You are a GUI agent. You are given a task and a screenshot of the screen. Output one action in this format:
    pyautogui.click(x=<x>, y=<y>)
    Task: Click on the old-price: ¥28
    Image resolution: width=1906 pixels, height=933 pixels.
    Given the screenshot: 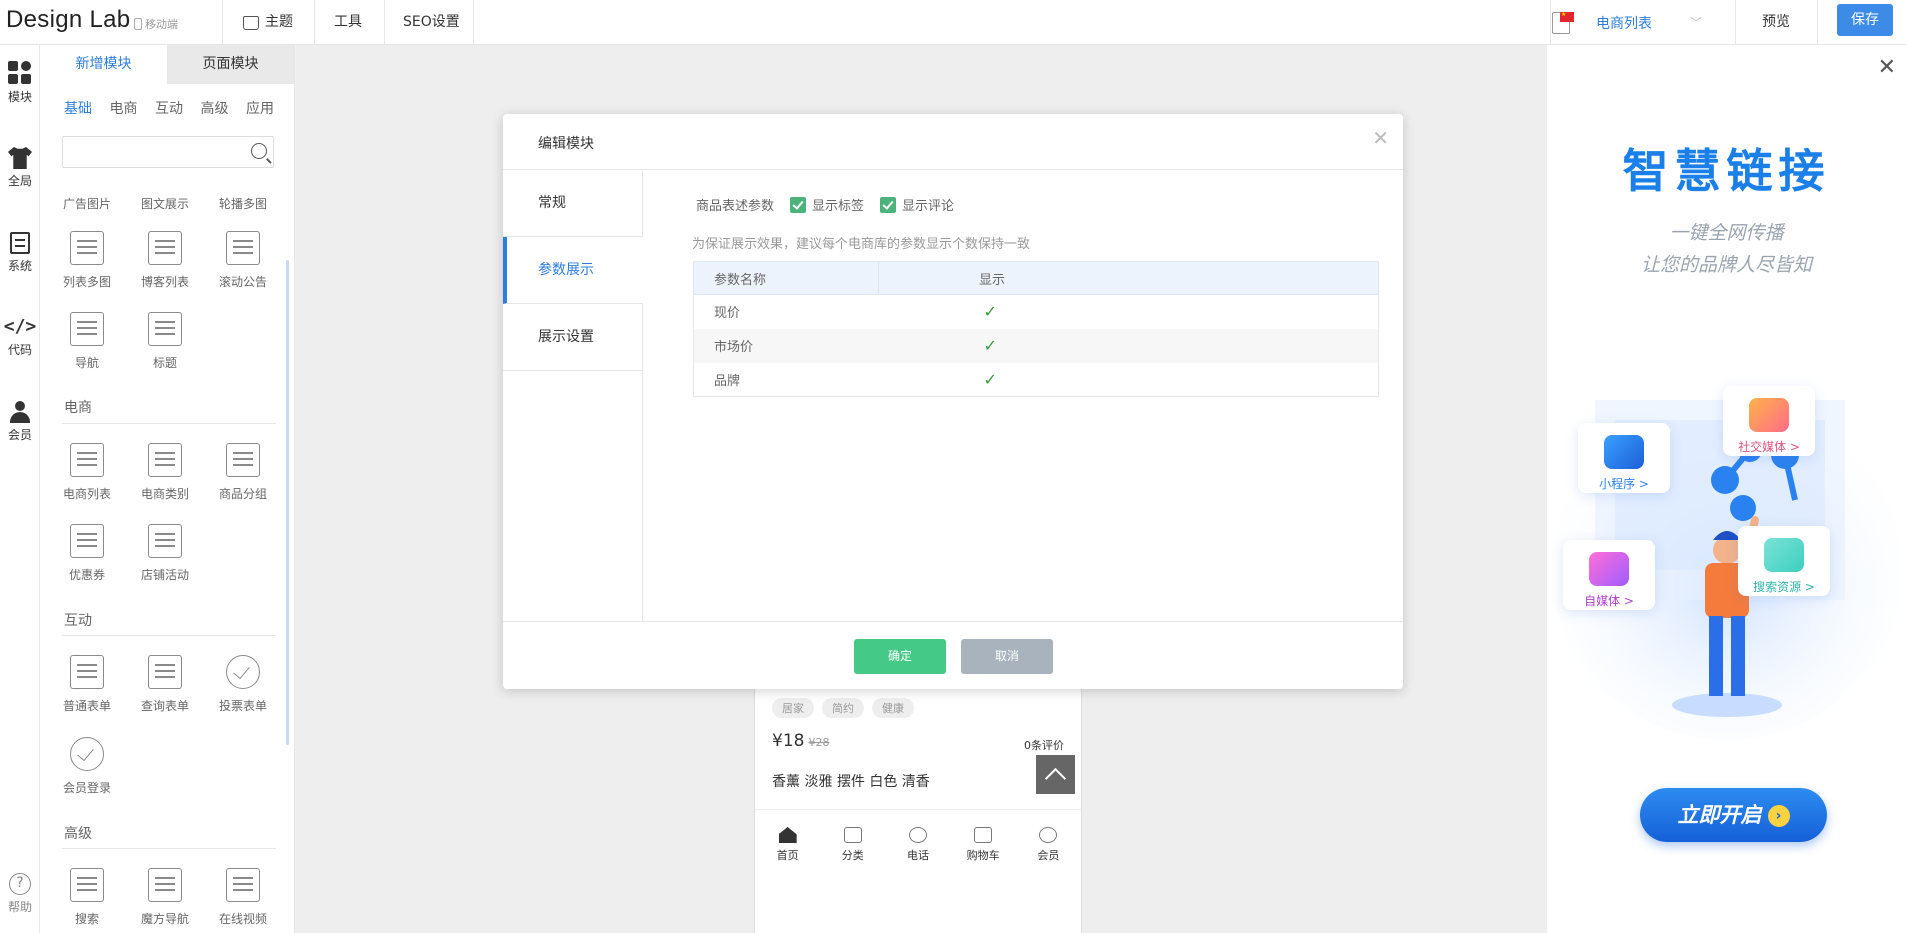 What is the action you would take?
    pyautogui.click(x=819, y=742)
    